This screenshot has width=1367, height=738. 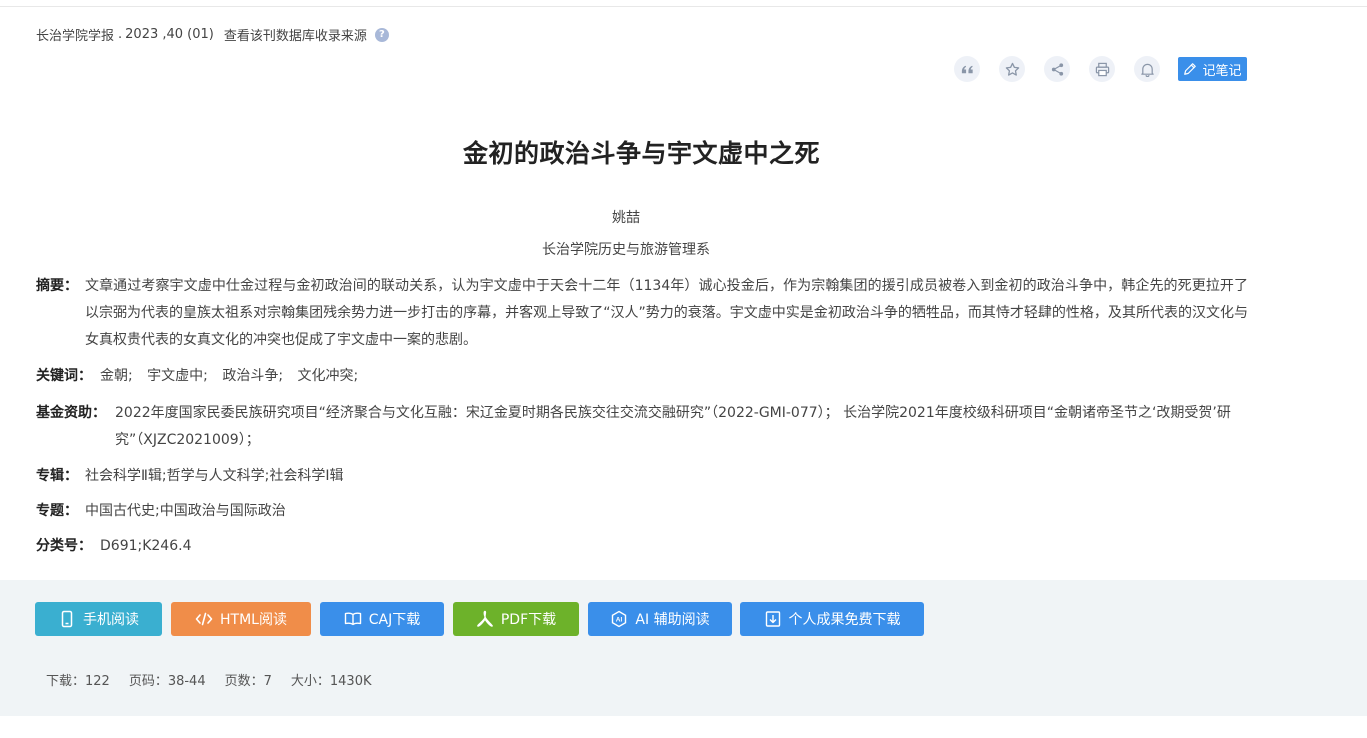 I want to click on mobile-read-label: 手机阅读, so click(x=111, y=620).